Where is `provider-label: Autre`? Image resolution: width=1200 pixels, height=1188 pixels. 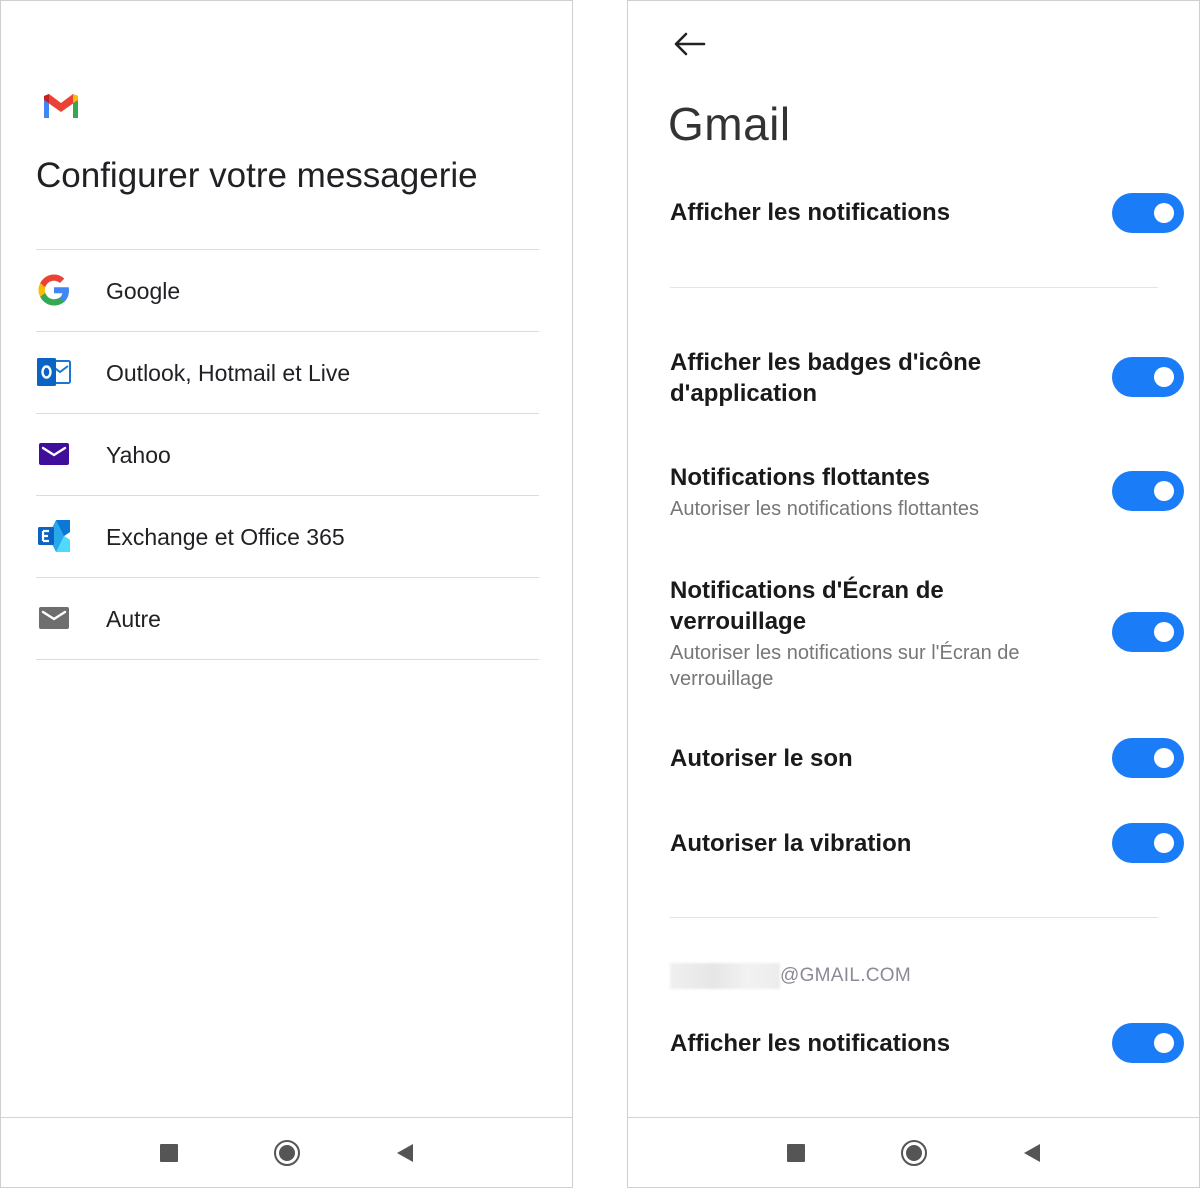
provider-label: Autre is located at coordinates (133, 619).